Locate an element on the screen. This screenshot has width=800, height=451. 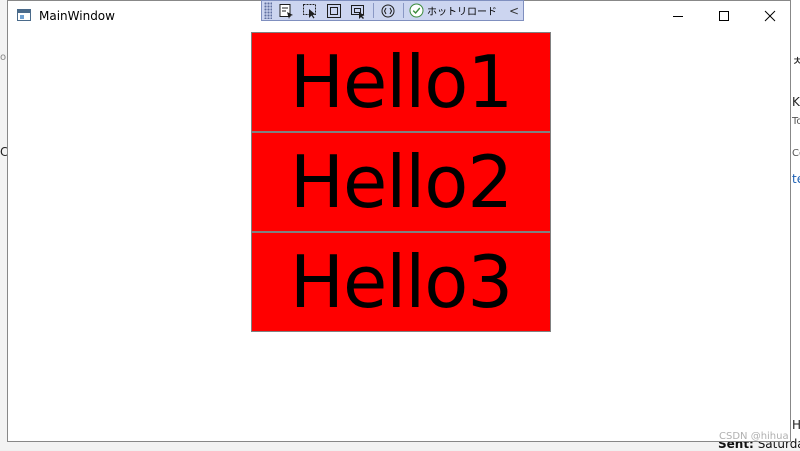
hello-cell: Hello1 is located at coordinates (401, 82).